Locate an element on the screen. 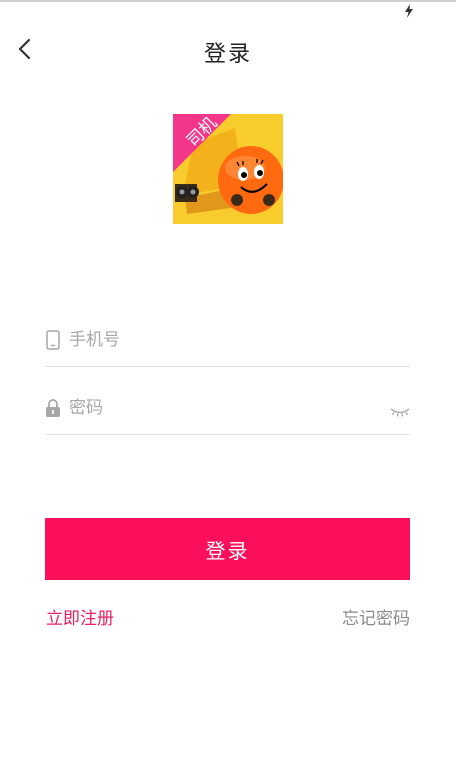 The image size is (456, 761). lock-icon is located at coordinates (53, 408).